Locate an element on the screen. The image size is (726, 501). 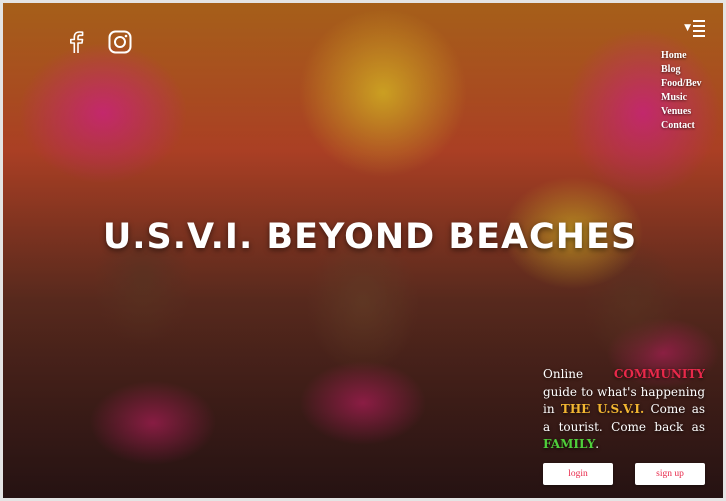
tagline-highlight-community: COMMUNITY is located at coordinates (659, 374).